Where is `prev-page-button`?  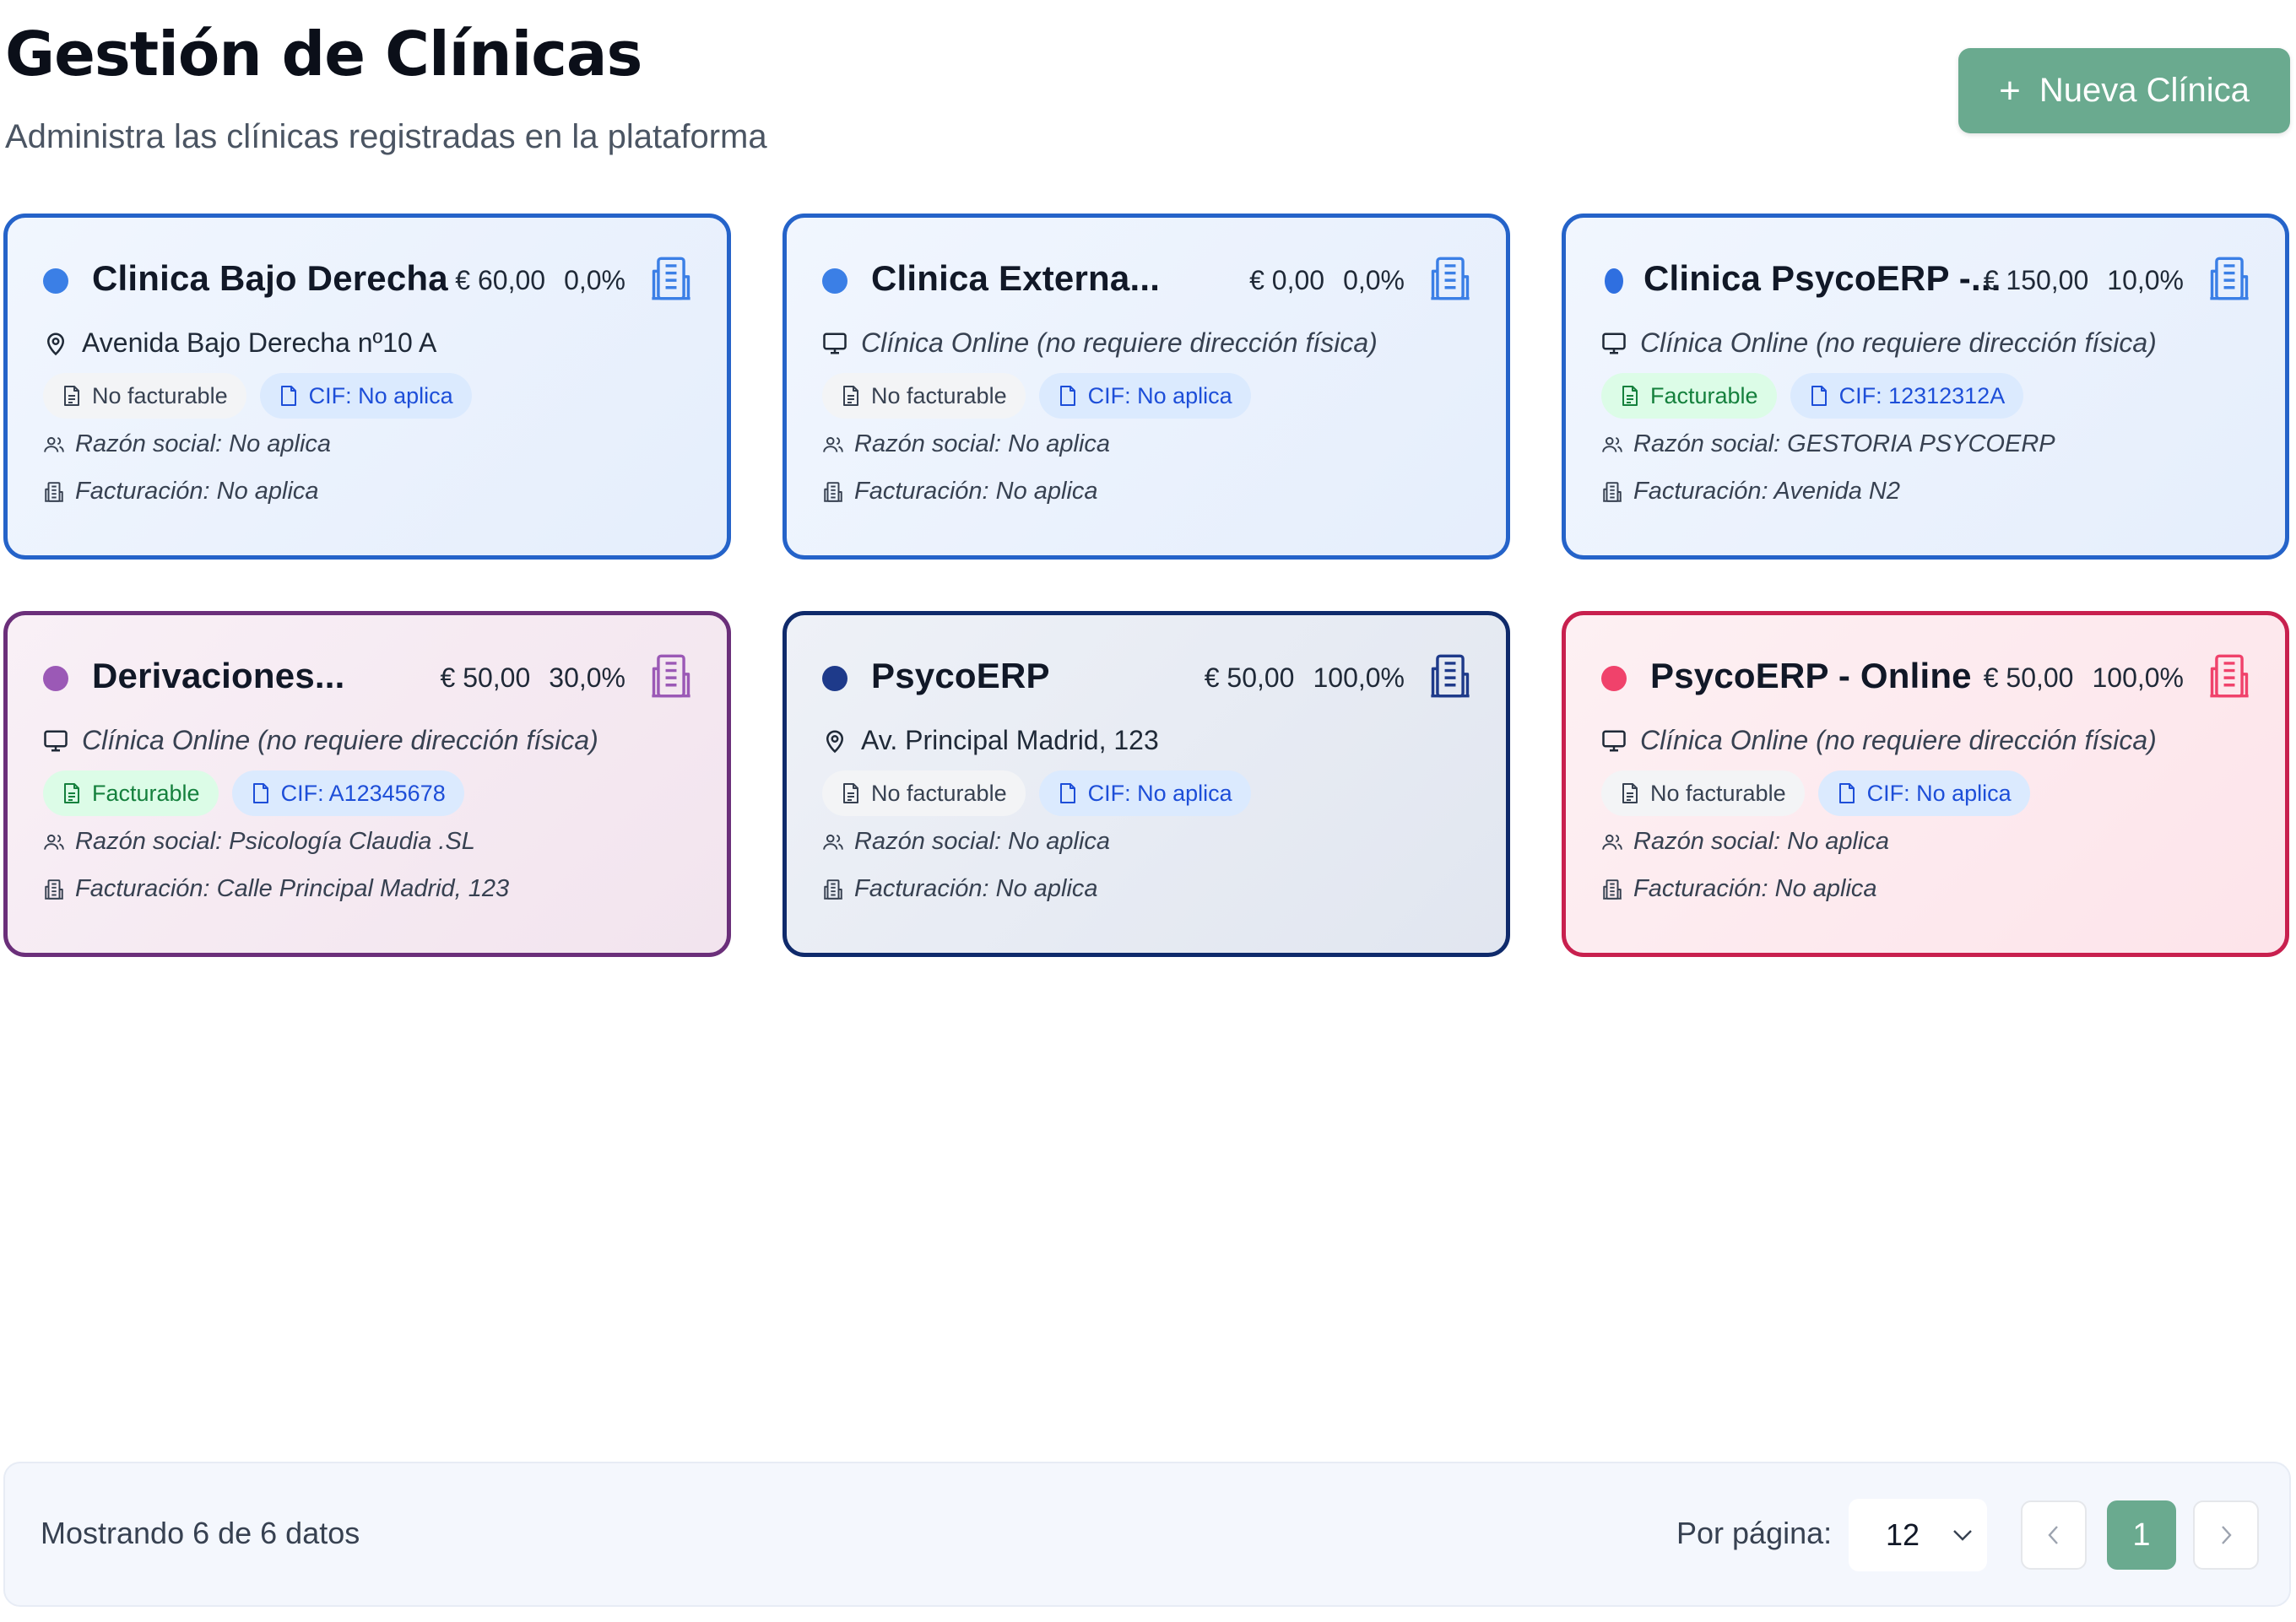 prev-page-button is located at coordinates (2054, 1535).